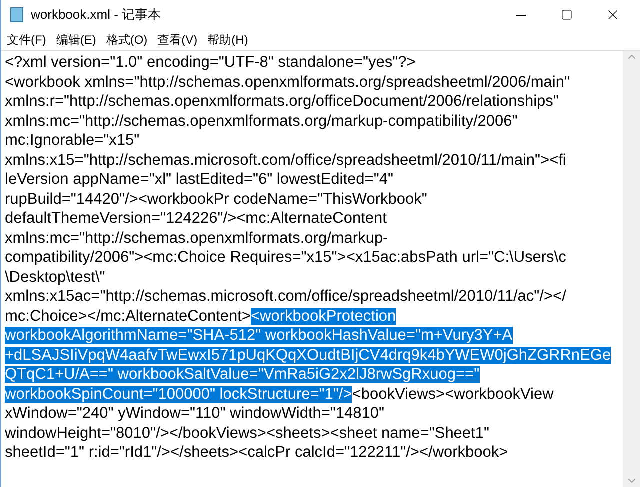  What do you see at coordinates (17, 15) in the screenshot?
I see `notepad-icon` at bounding box center [17, 15].